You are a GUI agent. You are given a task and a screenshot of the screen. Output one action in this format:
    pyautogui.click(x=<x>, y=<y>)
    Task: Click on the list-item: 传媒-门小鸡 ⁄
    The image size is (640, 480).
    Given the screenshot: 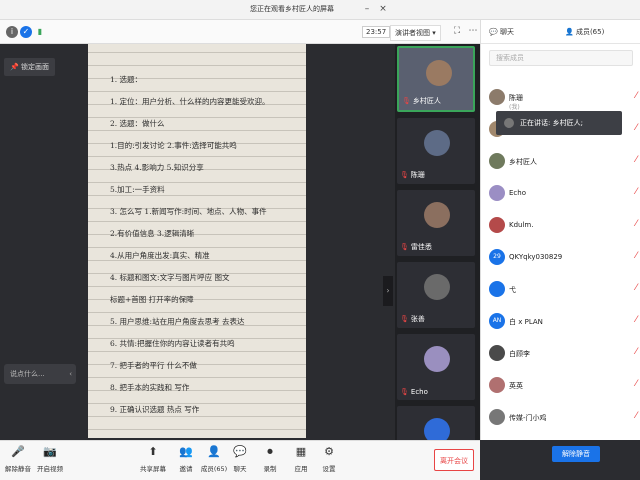 What is the action you would take?
    pyautogui.click(x=560, y=418)
    